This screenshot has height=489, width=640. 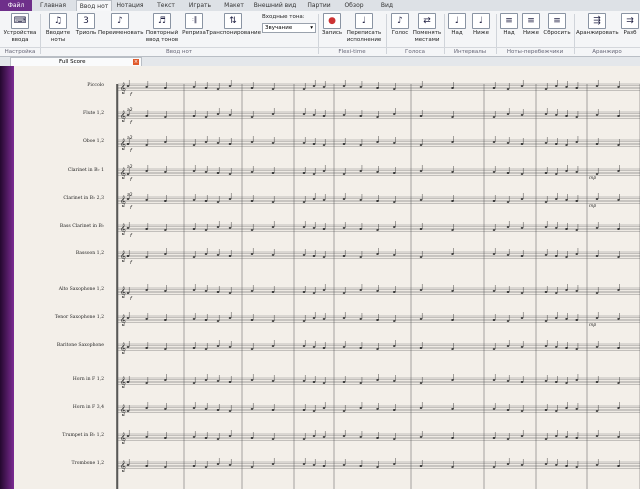 I want to click on repeat-button: 𝄇 Реприза, so click(x=194, y=25).